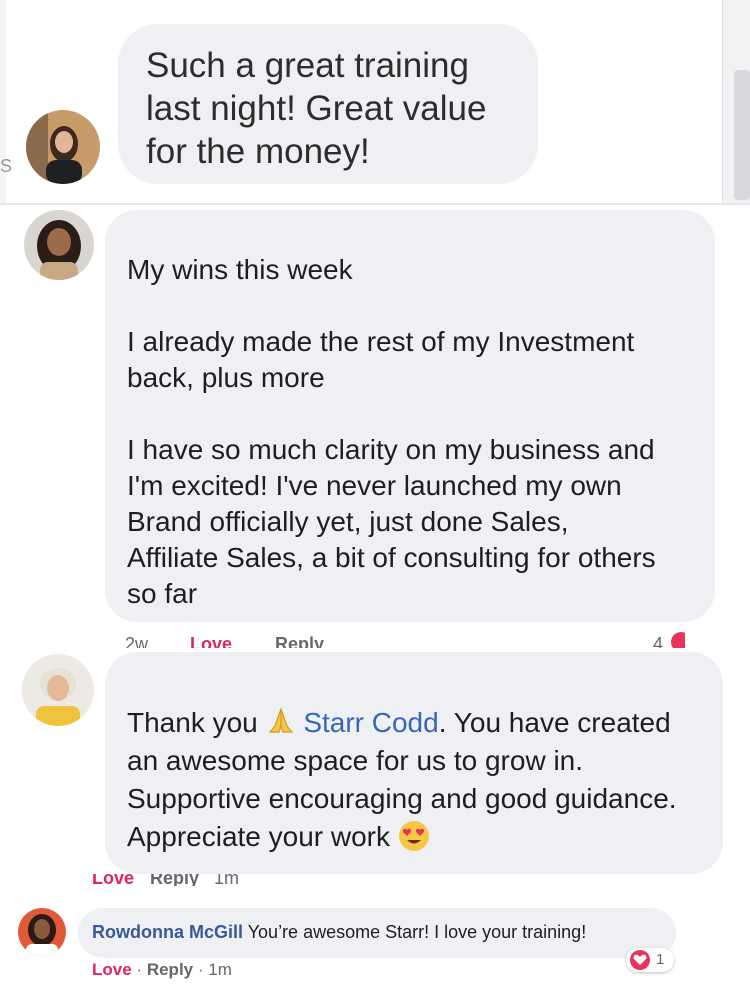 The height and width of the screenshot is (1000, 750). I want to click on comment-3-reply-link: Reply, so click(174, 880).